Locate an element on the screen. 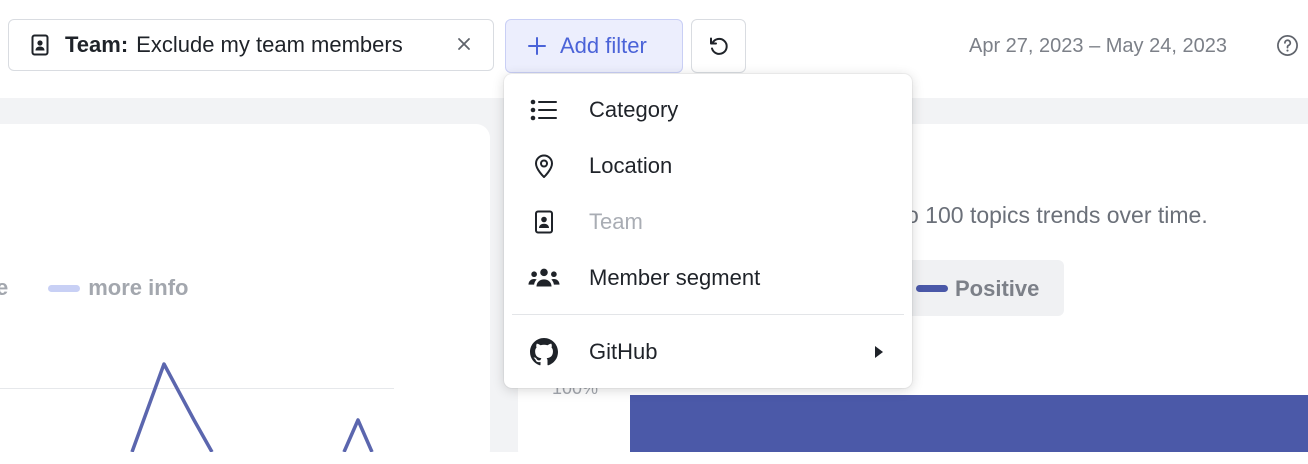  caret-right-icon is located at coordinates (879, 352).